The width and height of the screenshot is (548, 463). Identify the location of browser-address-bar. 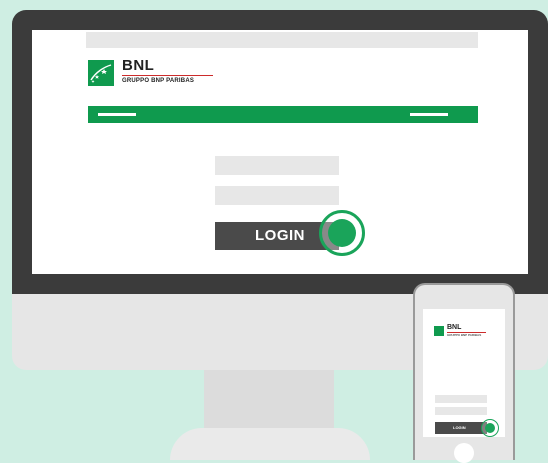
(282, 40).